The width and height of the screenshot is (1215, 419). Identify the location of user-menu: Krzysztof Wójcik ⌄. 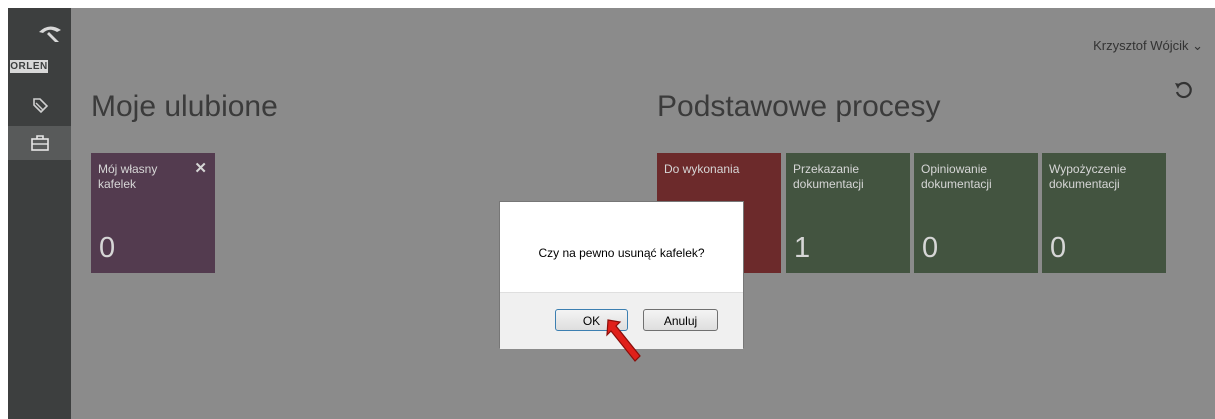
(1148, 46).